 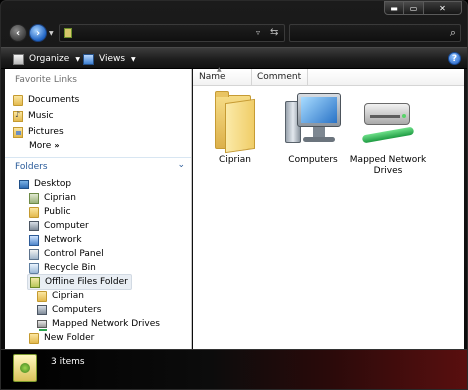 What do you see at coordinates (18, 116) in the screenshot?
I see `music-folder-icon` at bounding box center [18, 116].